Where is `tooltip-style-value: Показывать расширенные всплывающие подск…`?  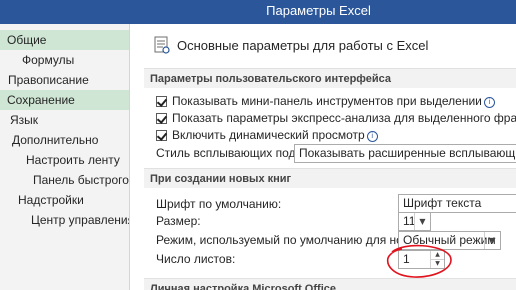 tooltip-style-value: Показывать расширенные всплывающие подск… is located at coordinates (407, 153).